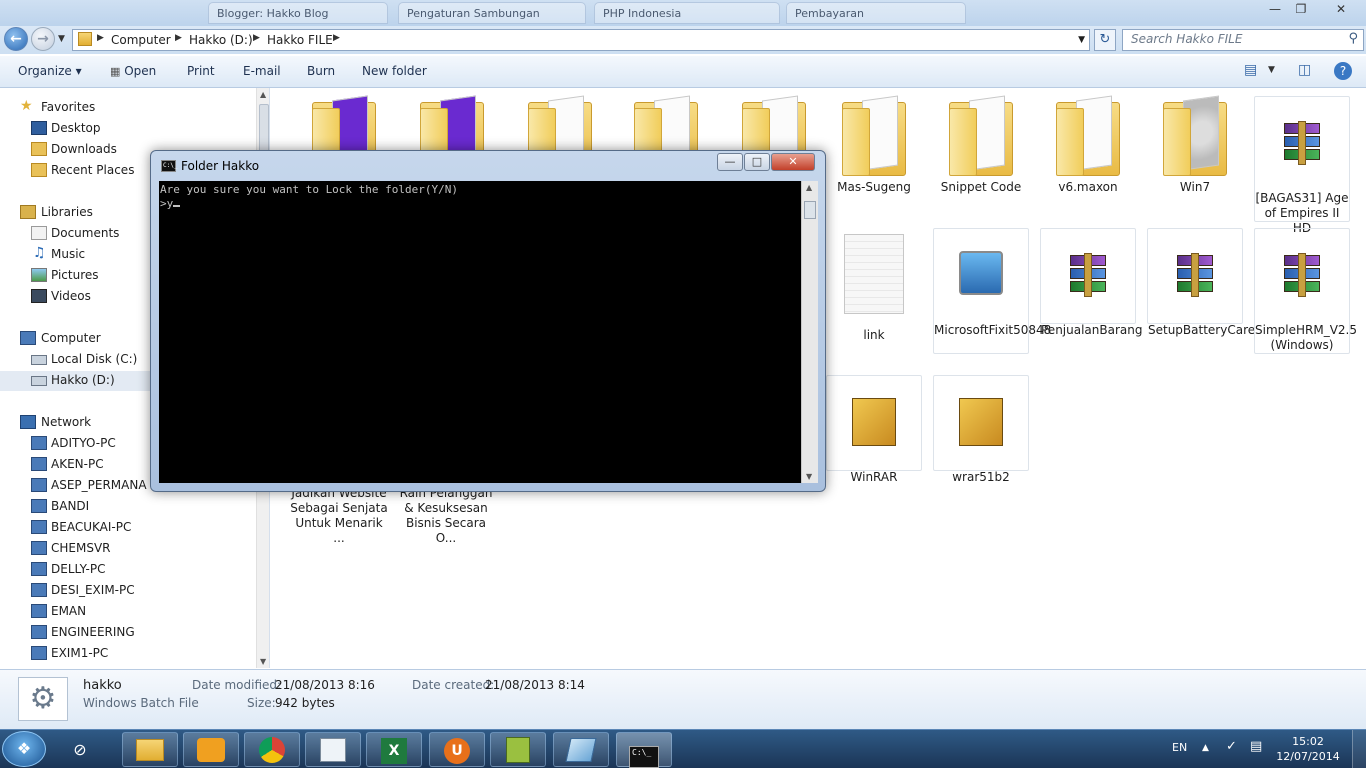 The width and height of the screenshot is (1366, 768). I want to click on burn-button: Burn, so click(321, 71).